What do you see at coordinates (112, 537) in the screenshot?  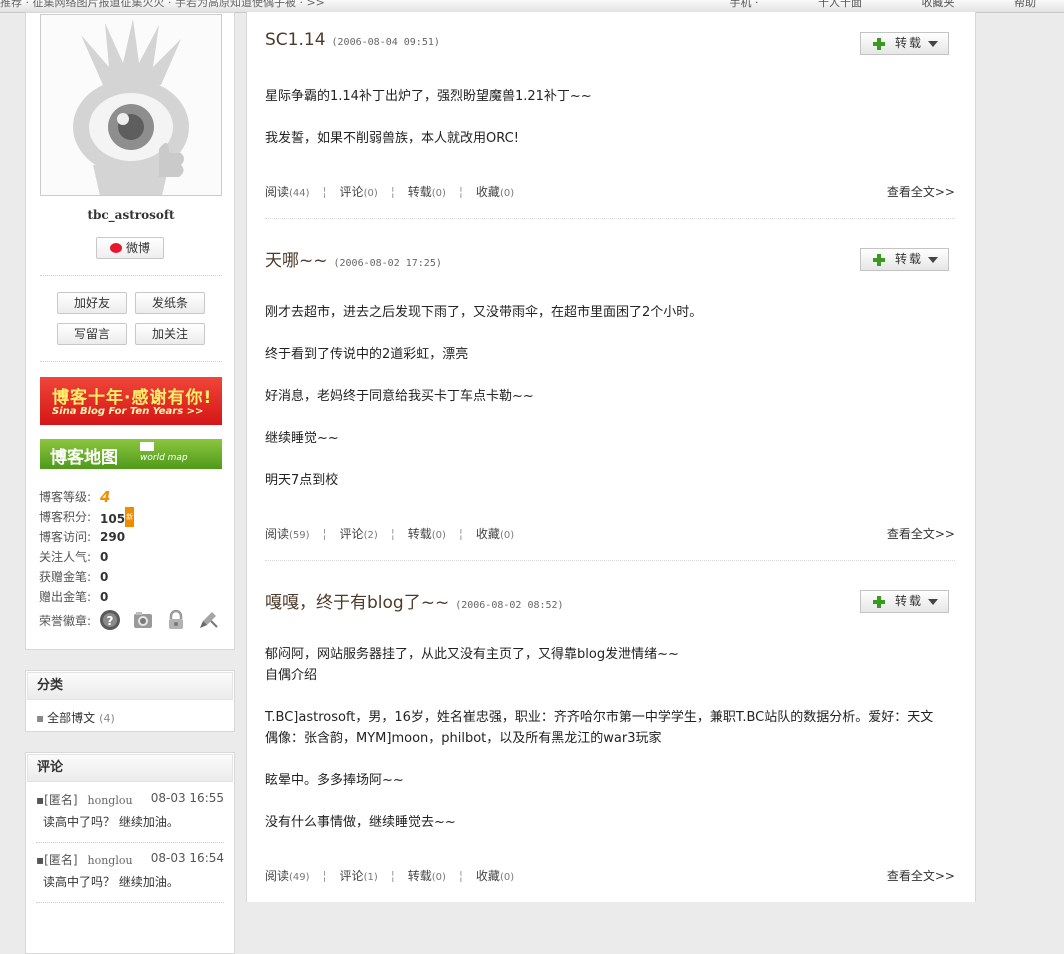 I see `stat-value: 290` at bounding box center [112, 537].